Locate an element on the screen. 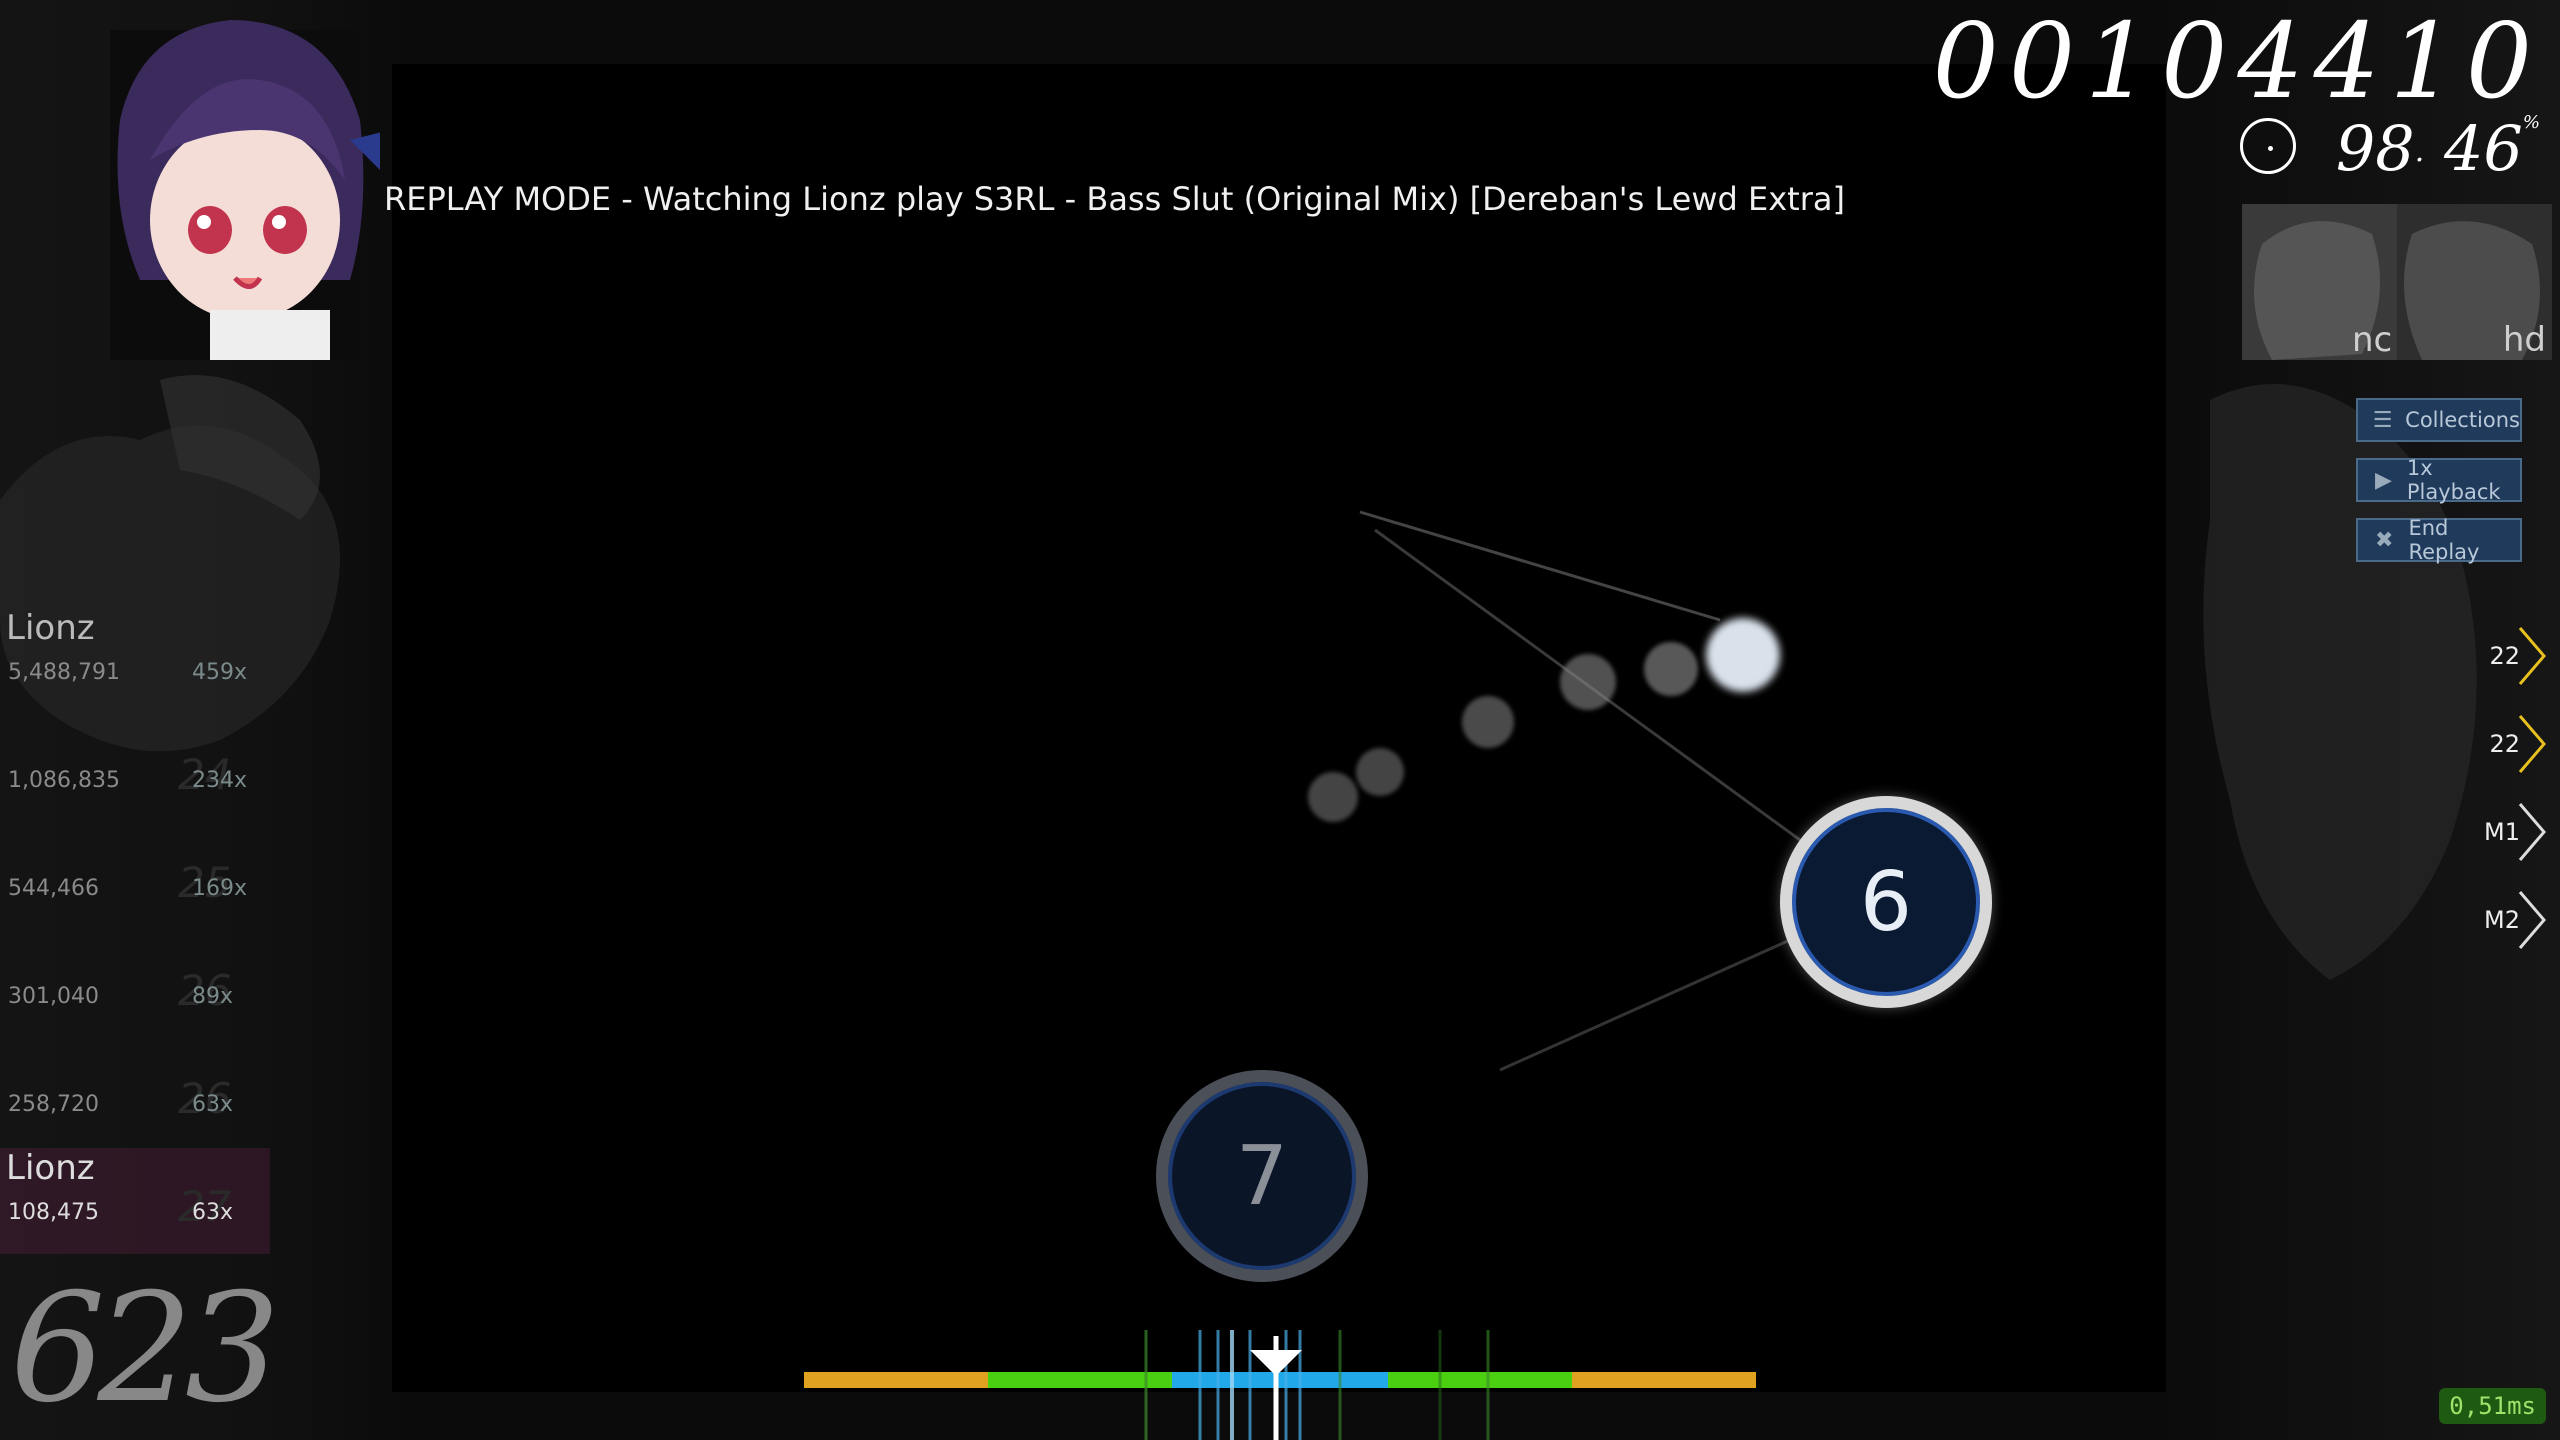 The width and height of the screenshot is (2560, 1440). hit-circle-number: 7 is located at coordinates (1262, 1176).